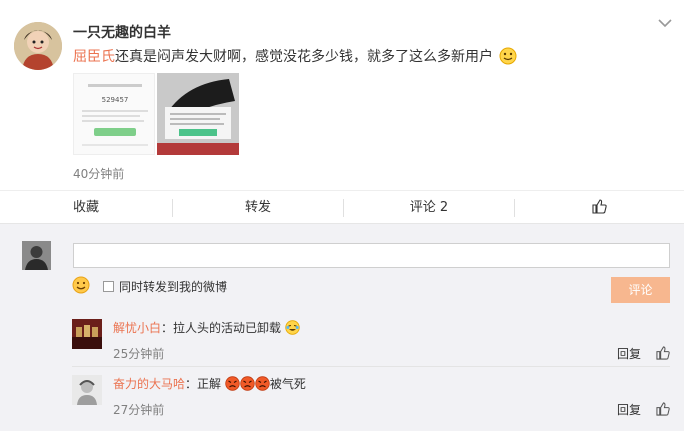 The width and height of the screenshot is (684, 431). What do you see at coordinates (122, 32) in the screenshot?
I see `author-name: 一只无趣的白羊` at bounding box center [122, 32].